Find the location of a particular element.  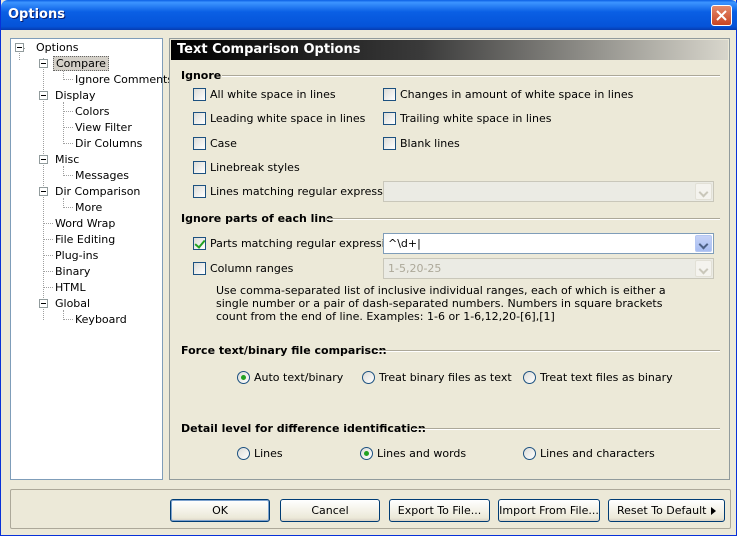

leading-whitespace-label: Leading white space in lines is located at coordinates (288, 118).